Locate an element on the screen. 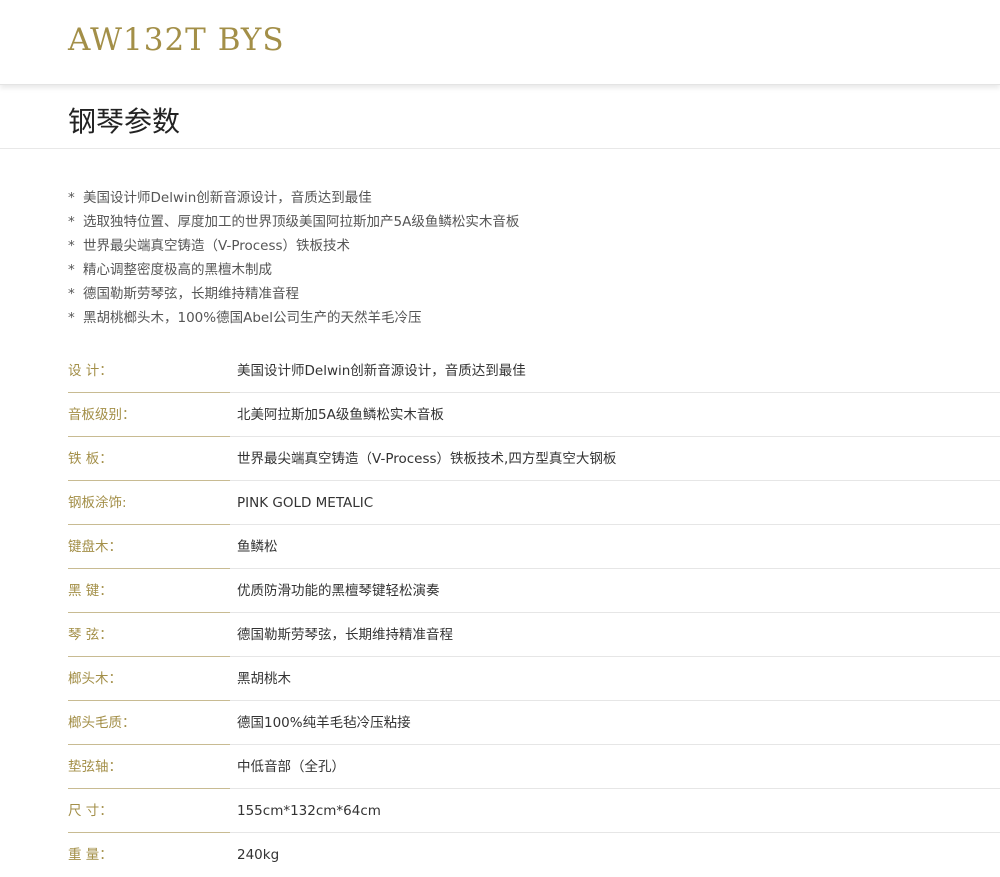 This screenshot has width=1000, height=877. spec-row-plate-finish: 钢板涂饰: PINK GOLD METALIC is located at coordinates (534, 503).